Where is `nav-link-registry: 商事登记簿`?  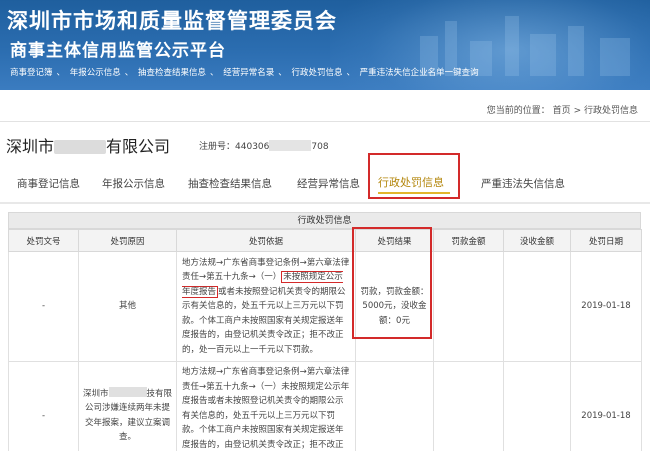 nav-link-registry: 商事登记簿 is located at coordinates (31, 73).